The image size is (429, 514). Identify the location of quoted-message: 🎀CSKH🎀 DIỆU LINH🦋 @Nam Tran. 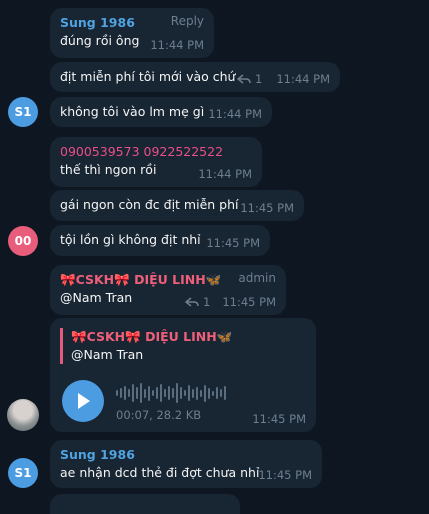
(183, 346).